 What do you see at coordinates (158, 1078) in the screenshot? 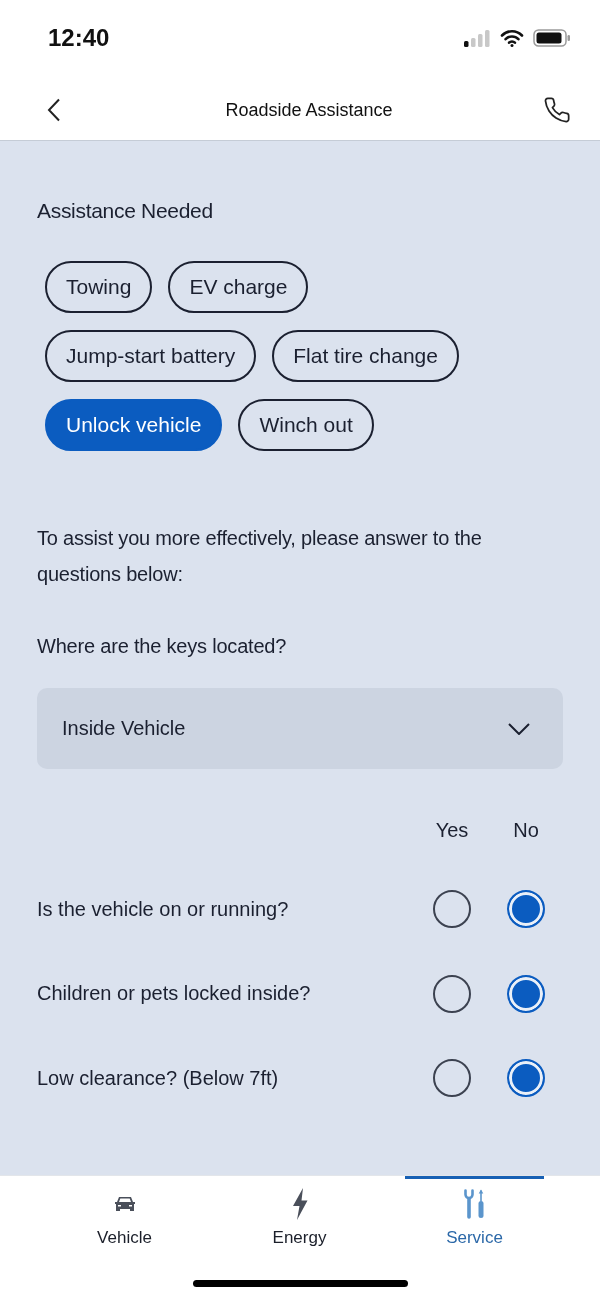
I see `question-text: Low clearance? (Below 7ft)` at bounding box center [158, 1078].